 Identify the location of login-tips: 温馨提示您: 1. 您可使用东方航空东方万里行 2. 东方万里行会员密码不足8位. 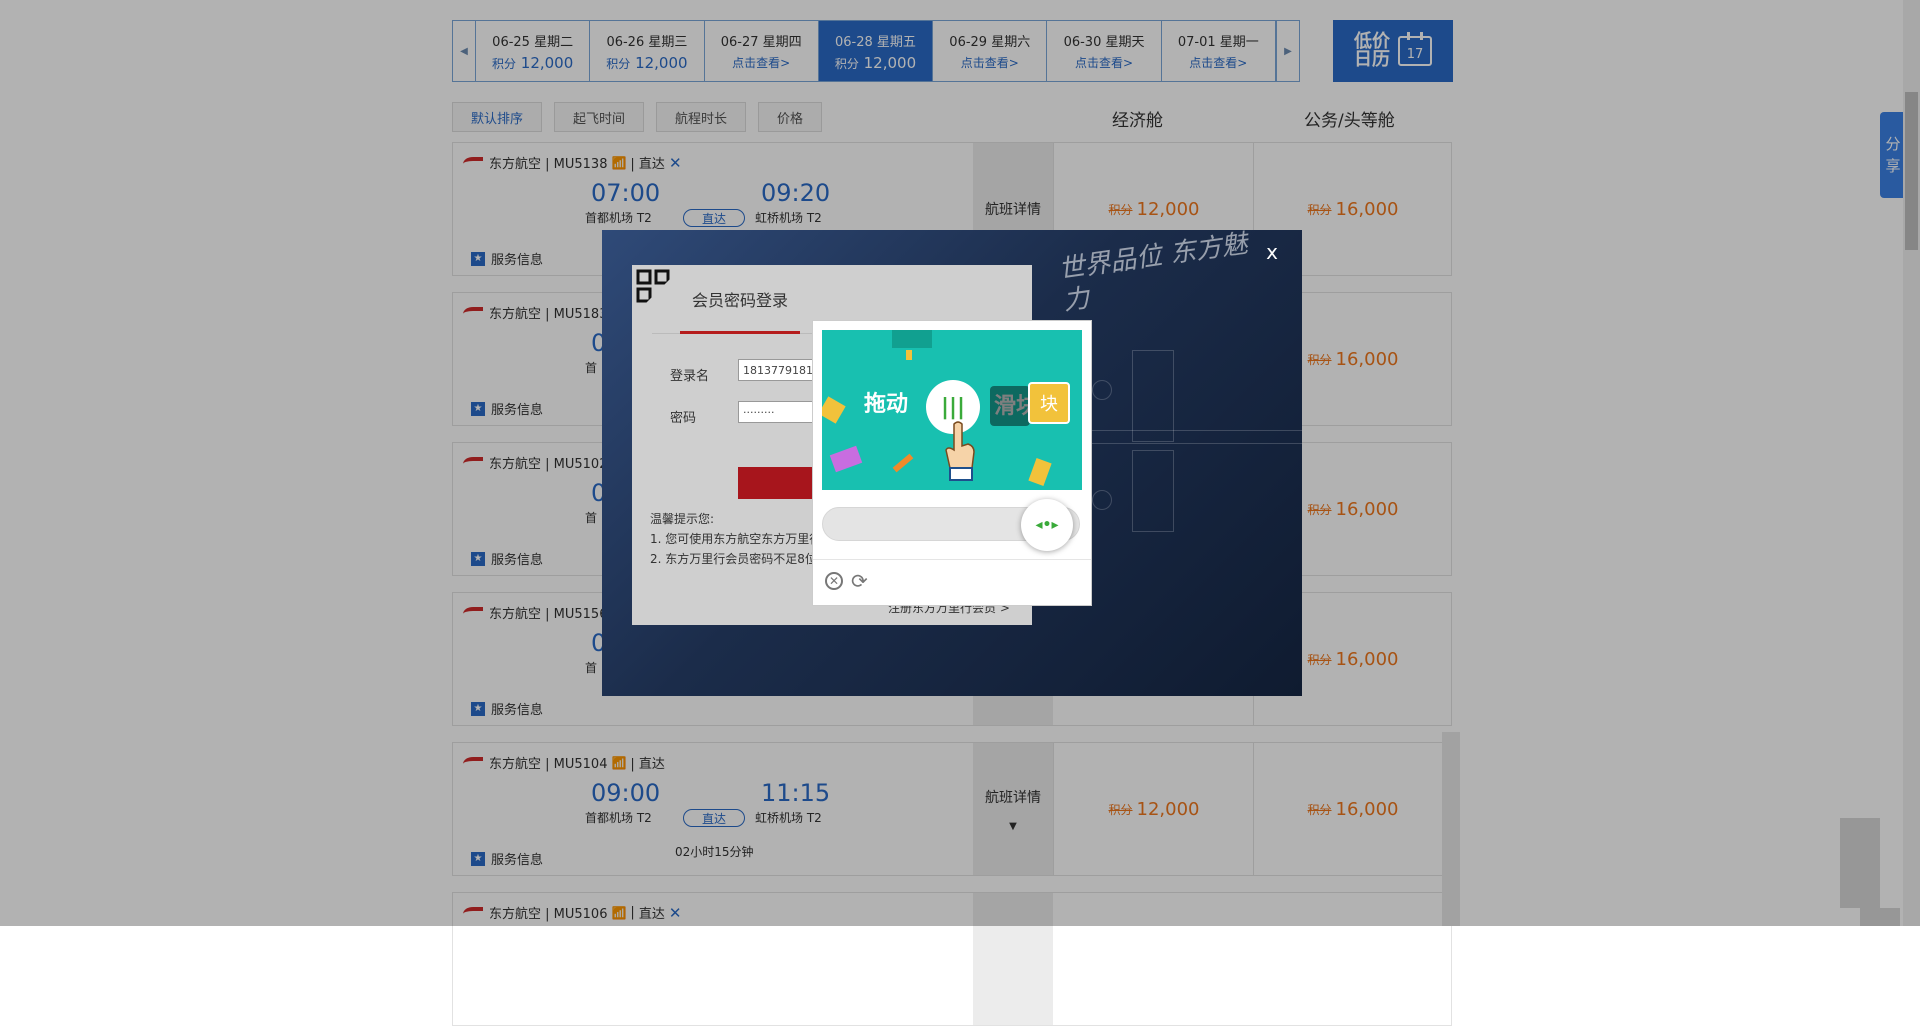
(735, 539).